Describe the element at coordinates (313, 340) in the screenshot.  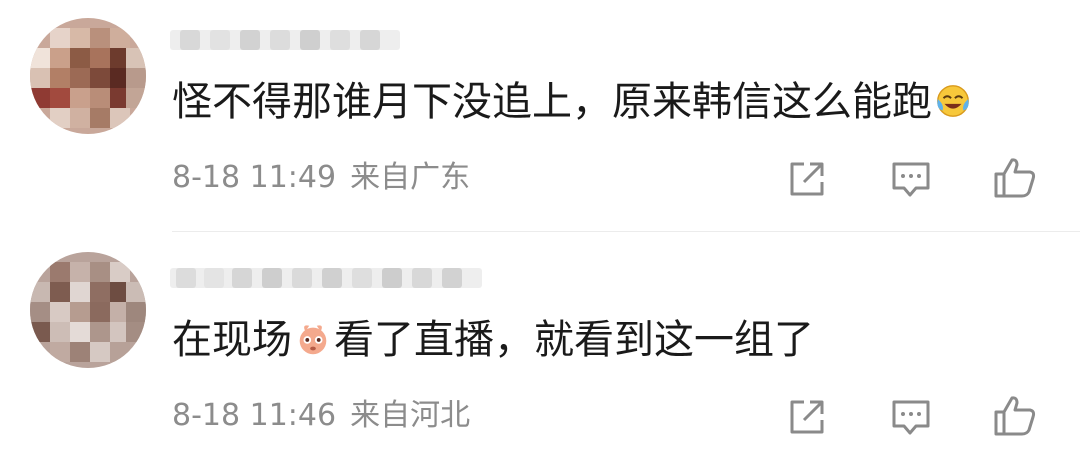
I see `cute-face-emoji` at that location.